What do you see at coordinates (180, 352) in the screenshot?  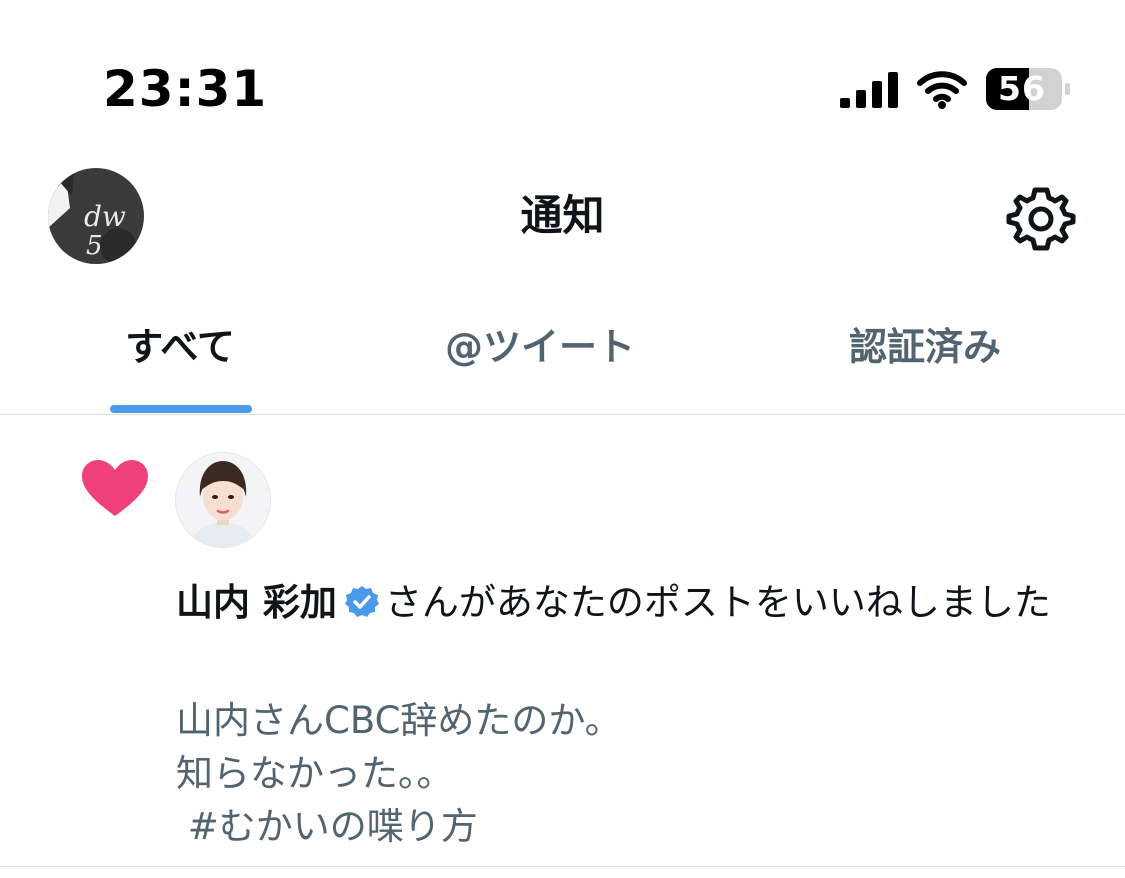 I see `tab-all: すべて` at bounding box center [180, 352].